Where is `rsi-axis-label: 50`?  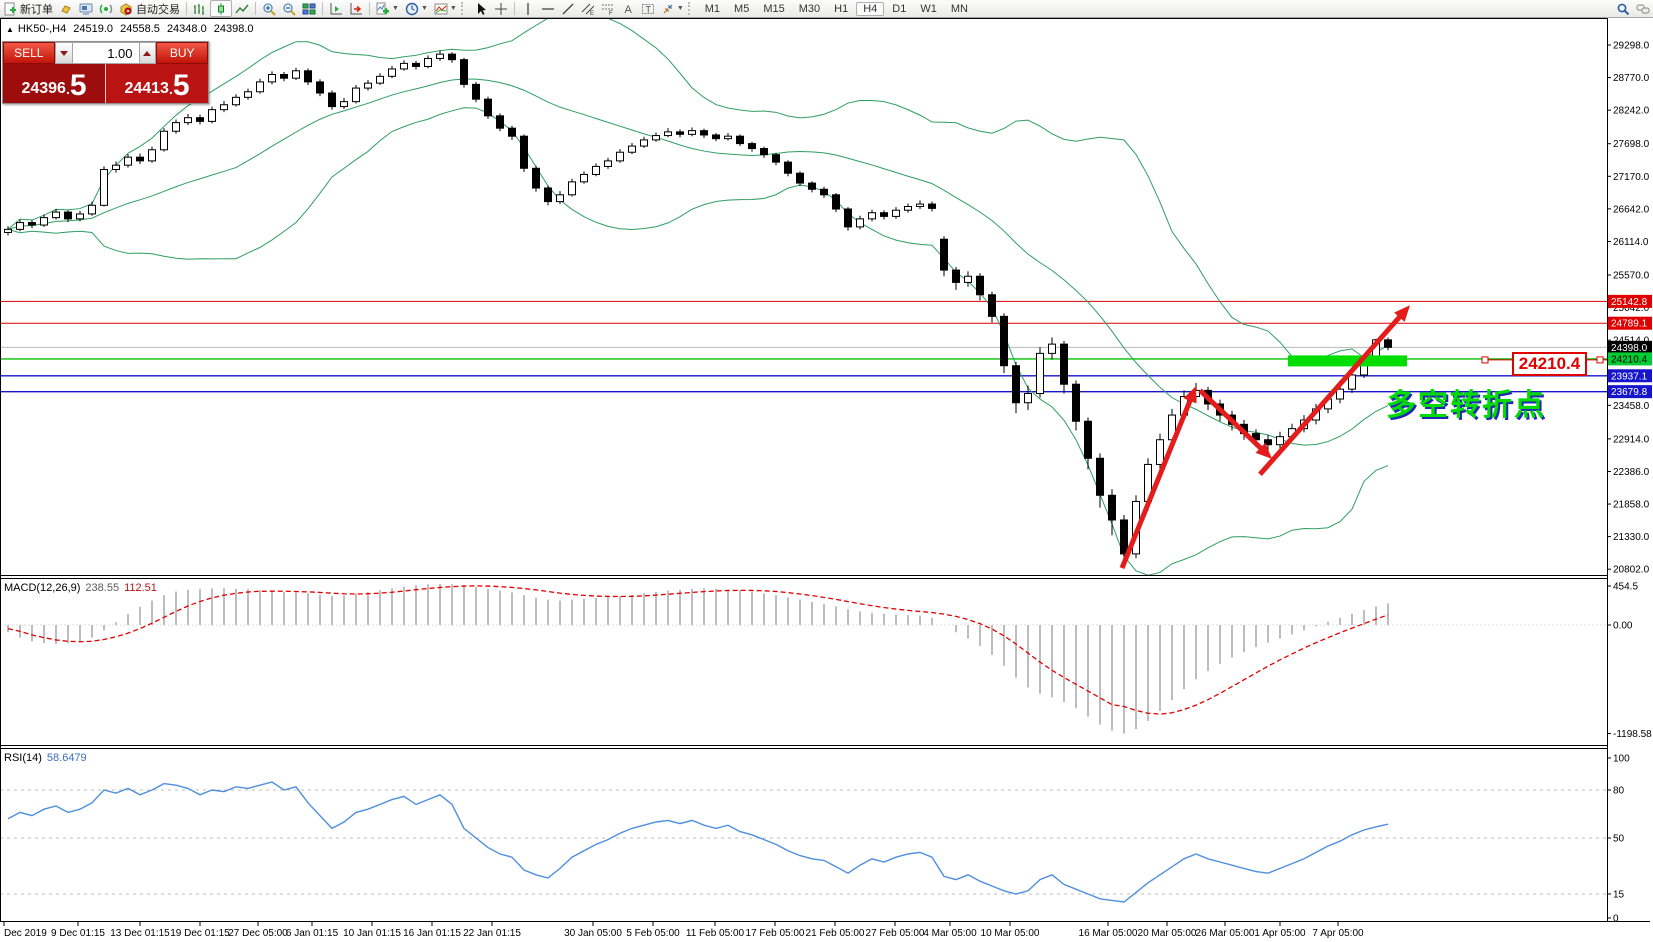 rsi-axis-label: 50 is located at coordinates (1619, 839).